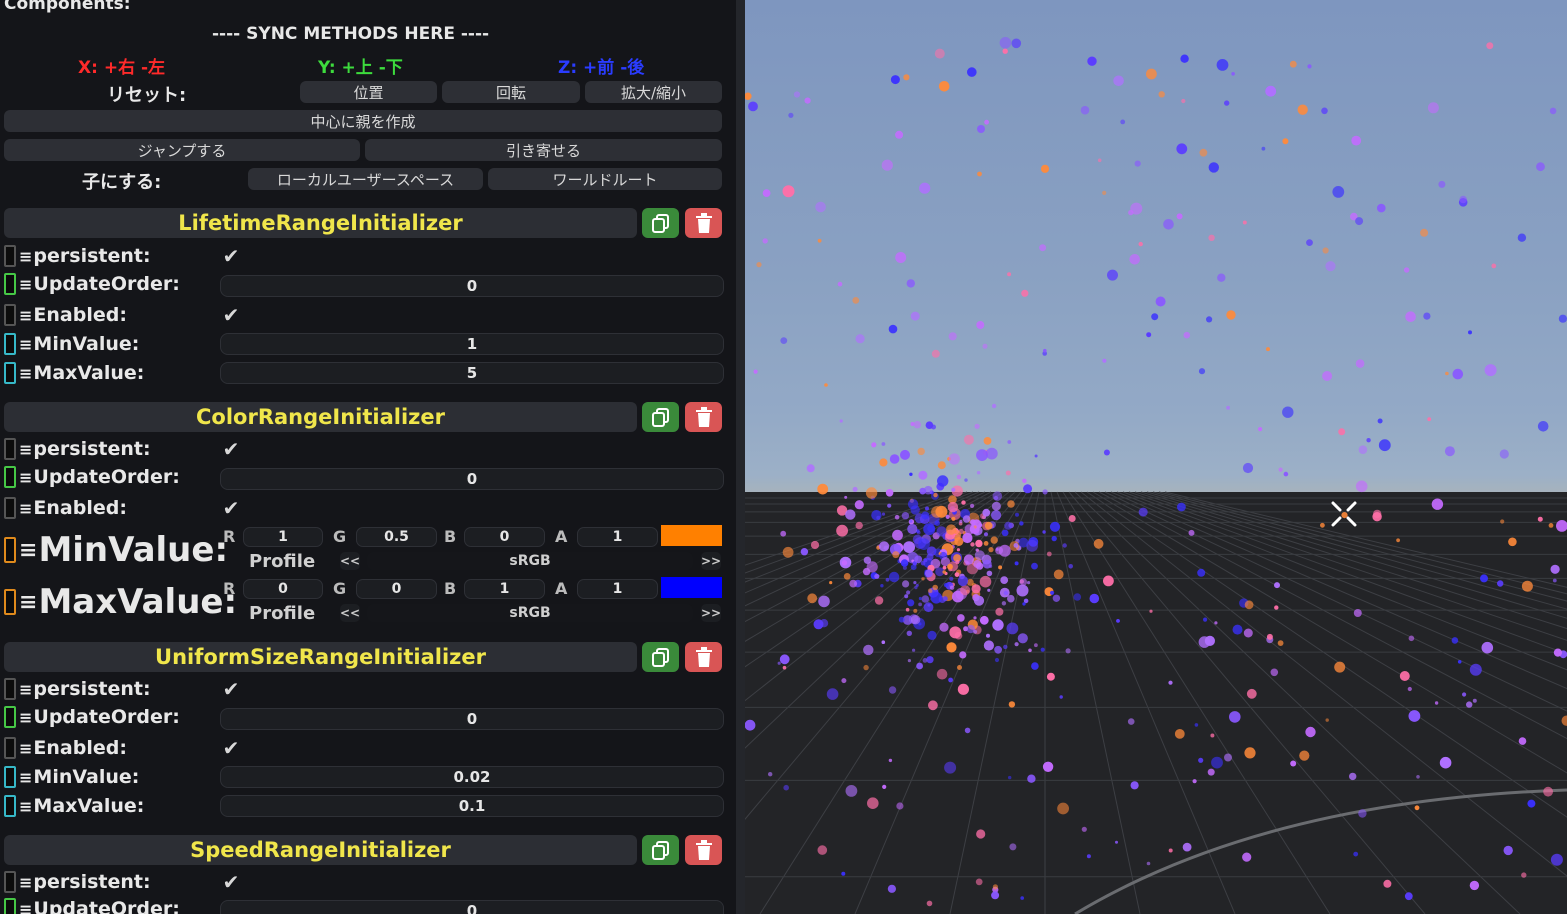  What do you see at coordinates (320, 850) in the screenshot?
I see `component-header-speed: SpeedRangeInitializer` at bounding box center [320, 850].